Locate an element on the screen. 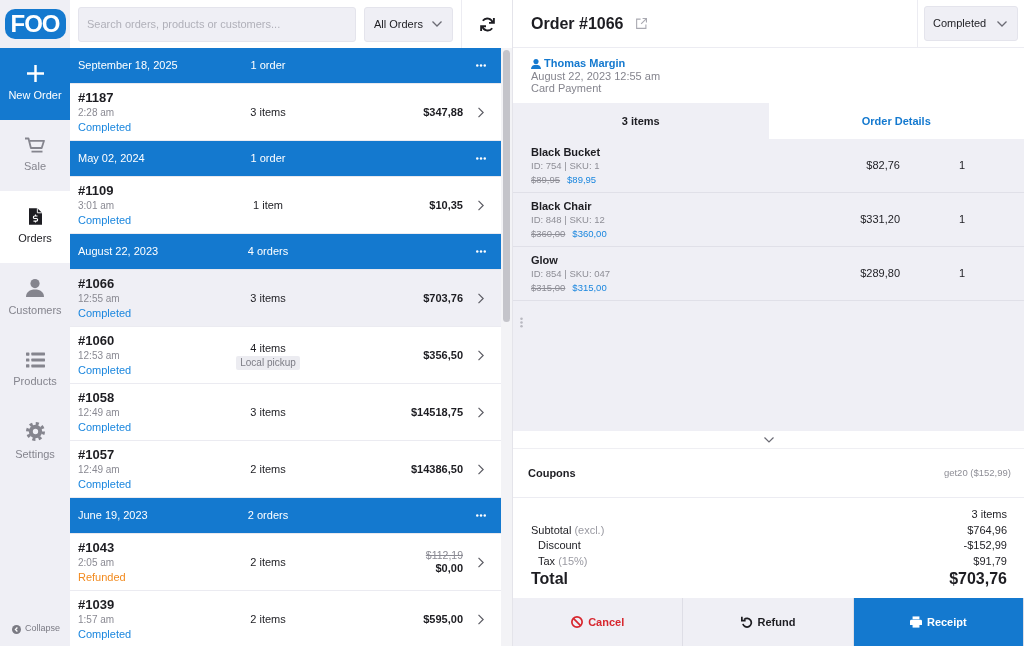 Image resolution: width=1024 pixels, height=646 pixels. action-button: Cancel is located at coordinates (598, 622).